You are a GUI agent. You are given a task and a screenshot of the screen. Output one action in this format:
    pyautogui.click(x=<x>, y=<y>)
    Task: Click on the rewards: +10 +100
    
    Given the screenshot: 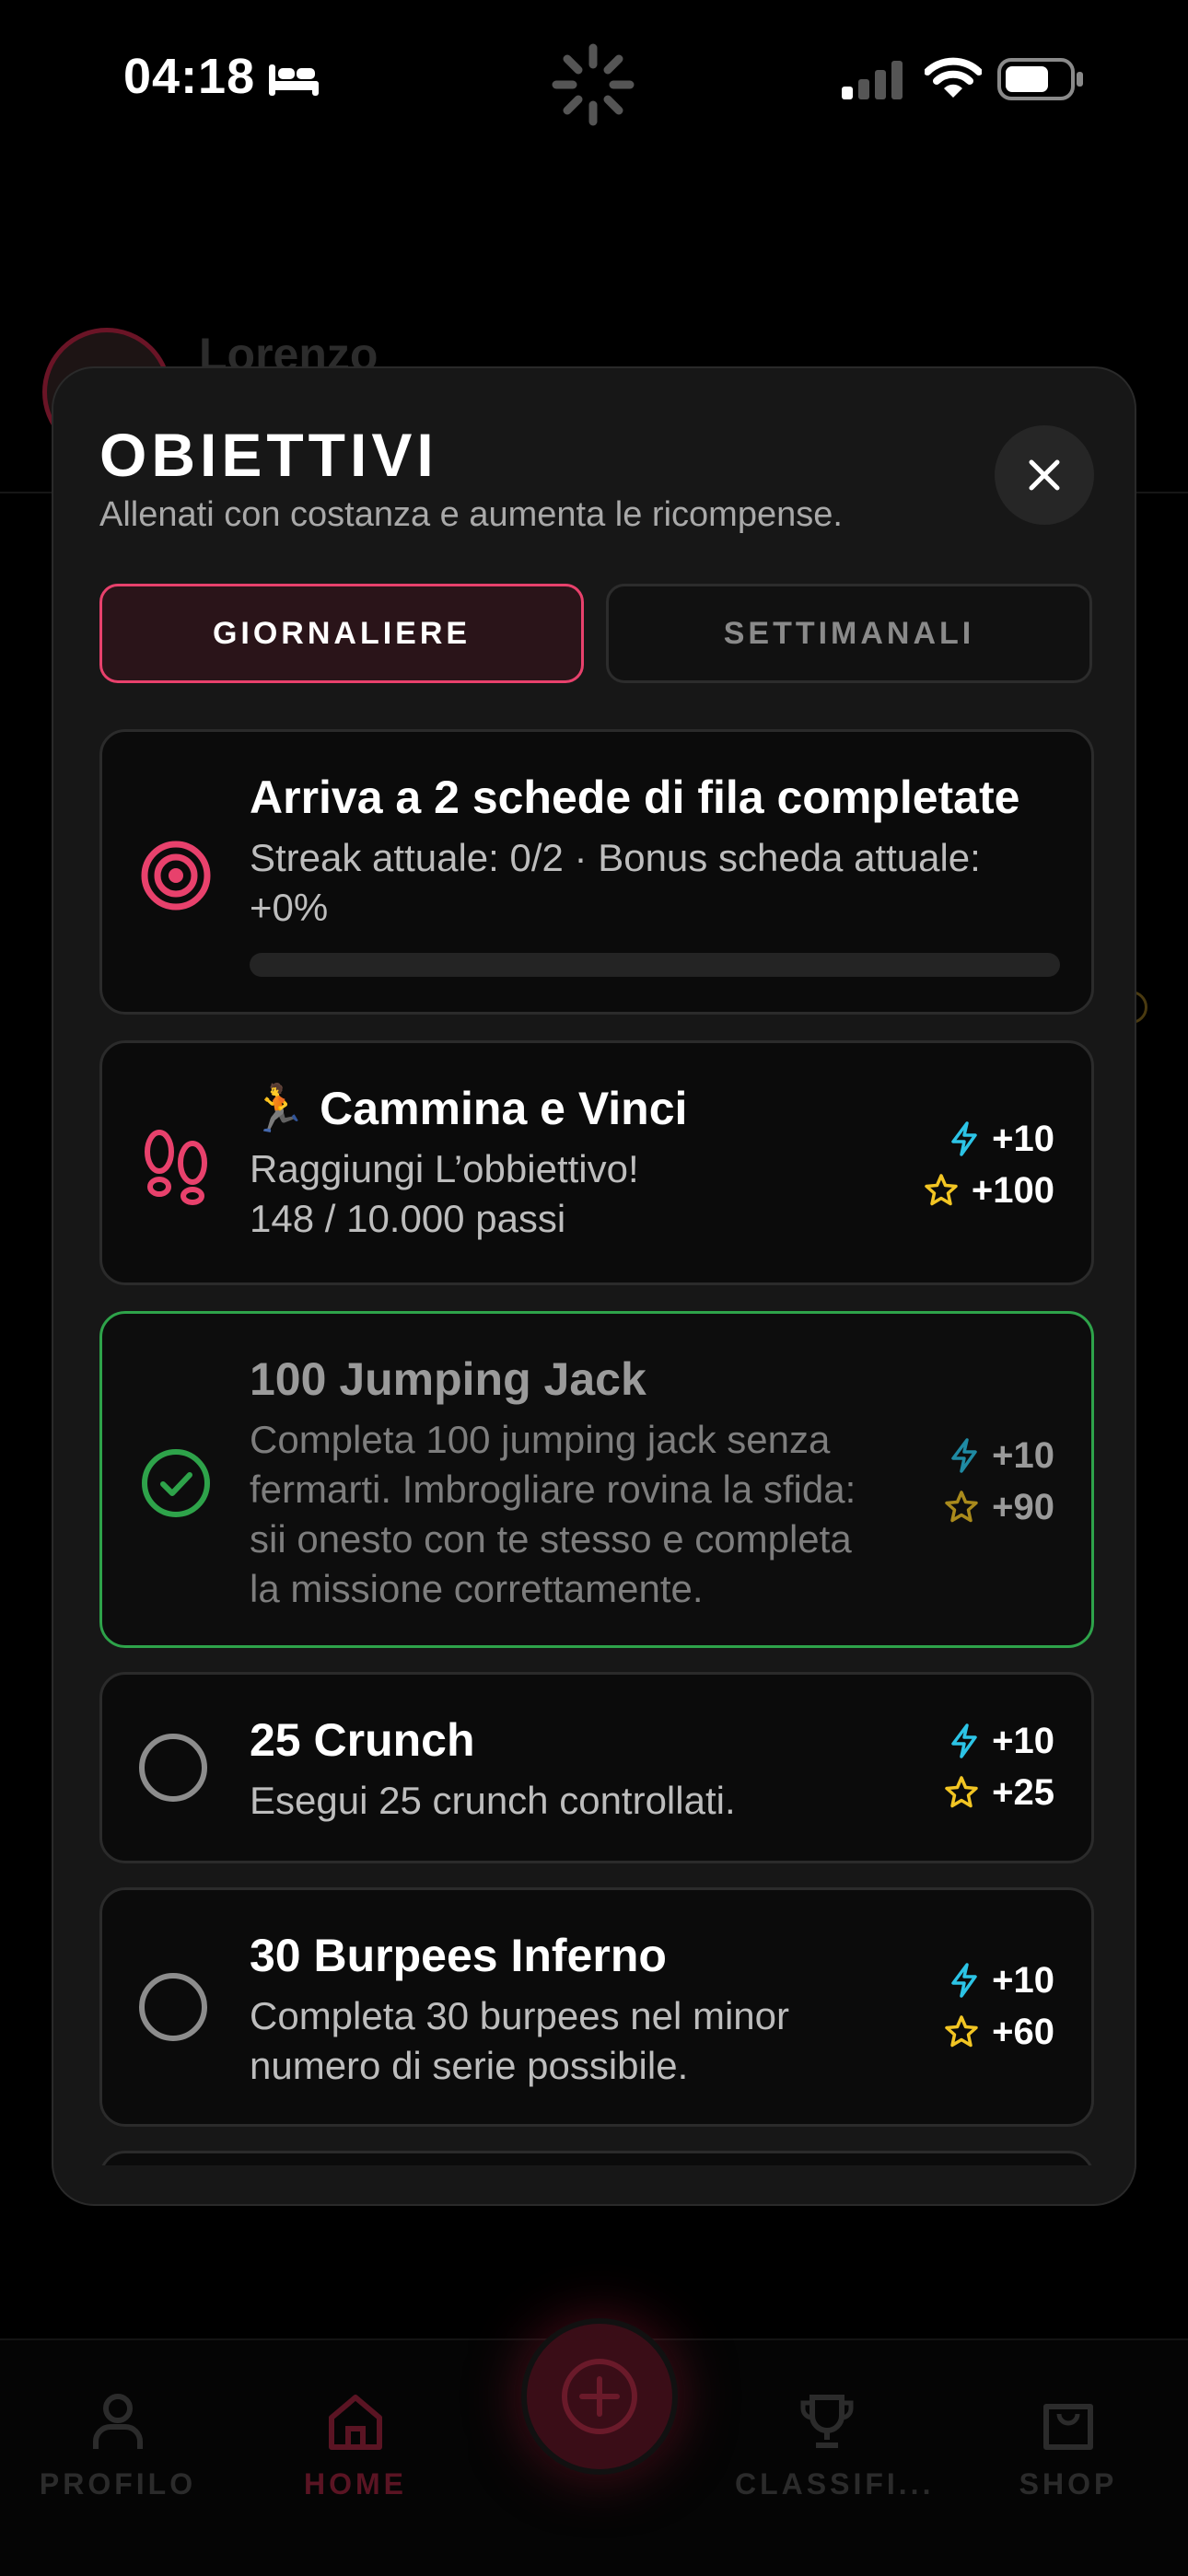 What is the action you would take?
    pyautogui.click(x=962, y=1164)
    